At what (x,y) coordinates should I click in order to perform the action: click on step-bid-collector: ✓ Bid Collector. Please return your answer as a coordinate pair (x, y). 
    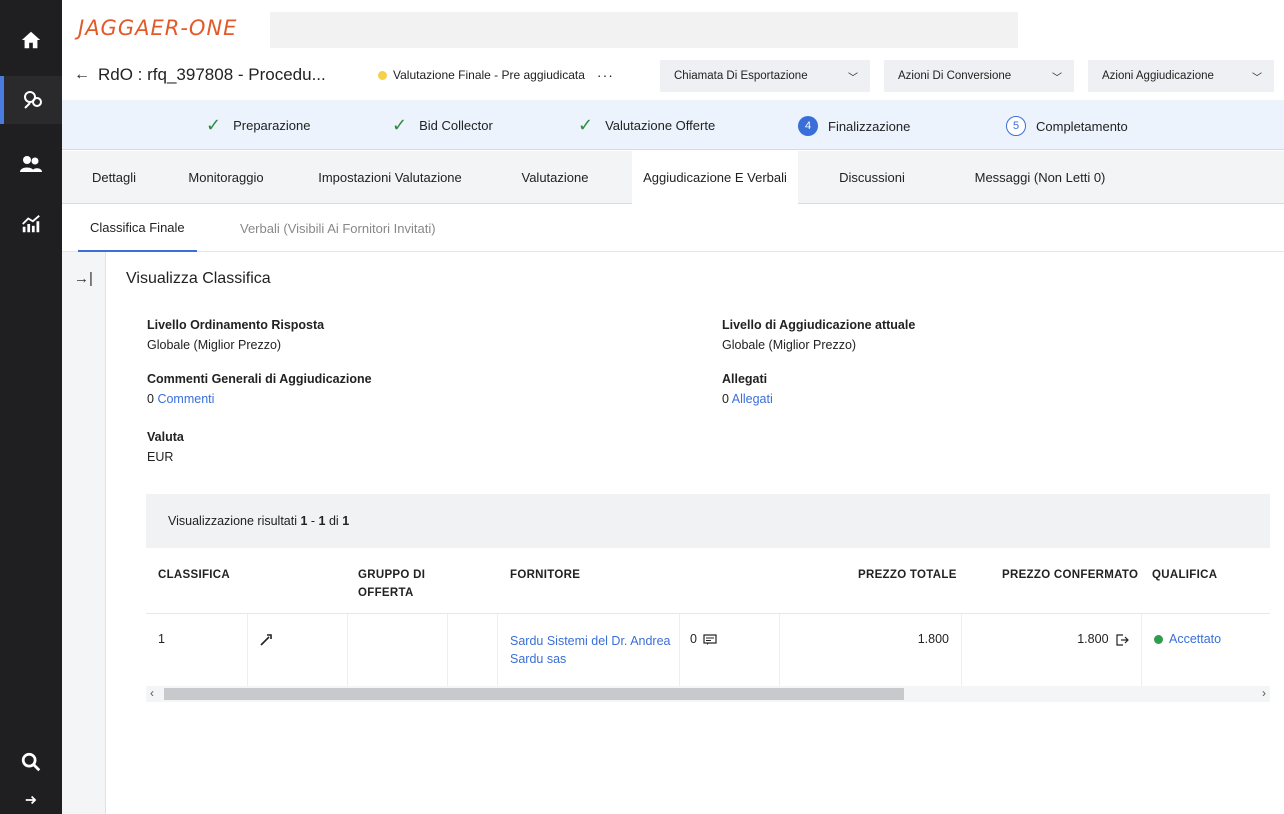
    Looking at the image, I should click on (442, 125).